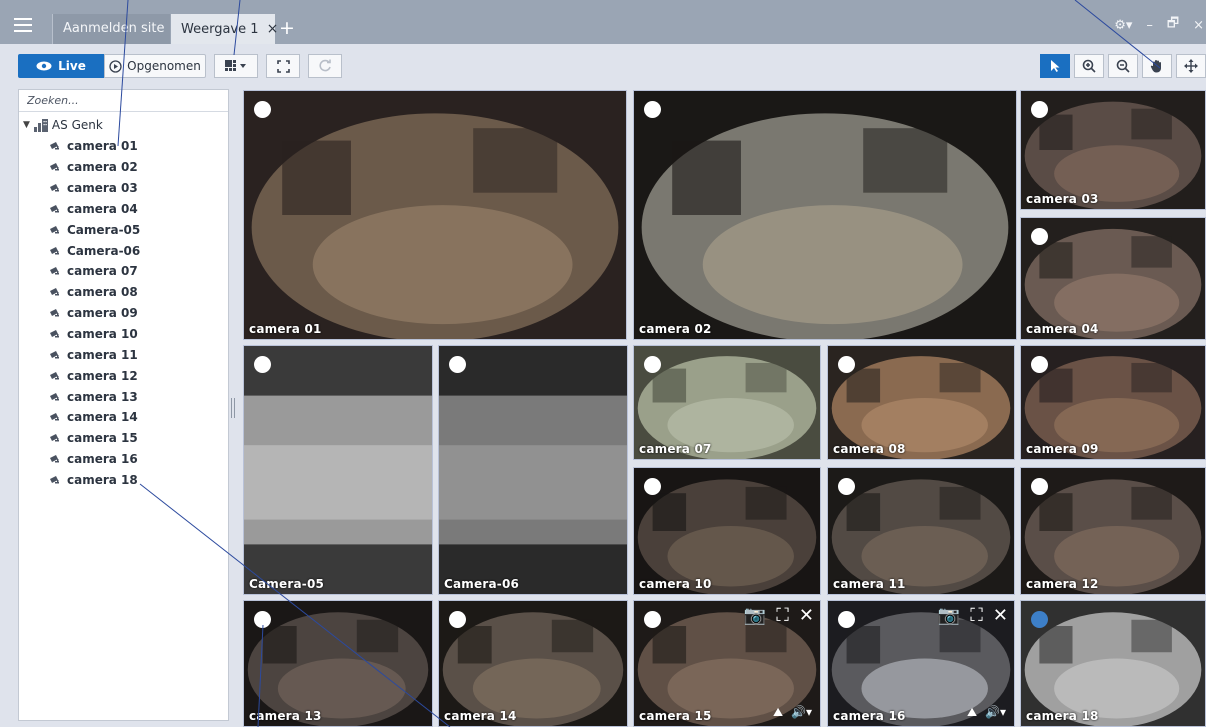 The height and width of the screenshot is (727, 1206). What do you see at coordinates (1191, 66) in the screenshot?
I see `move-tool-button` at bounding box center [1191, 66].